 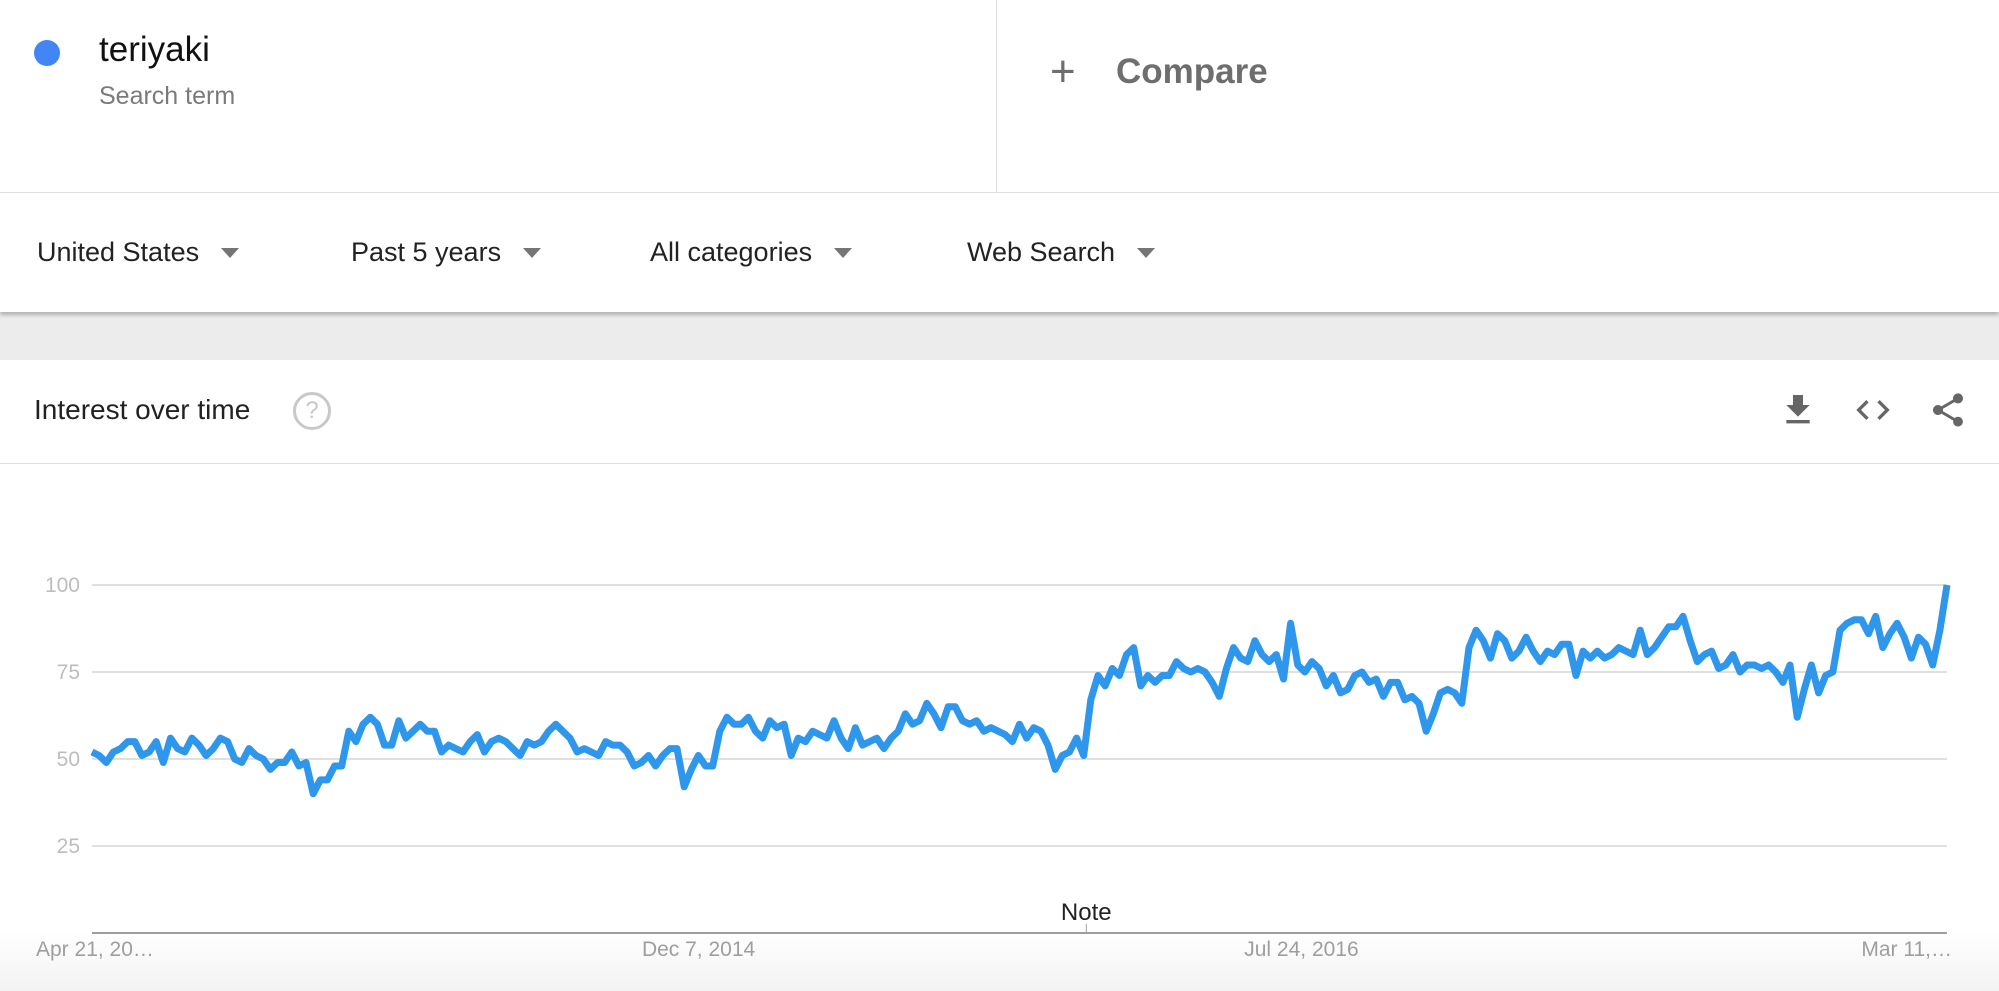 I want to click on filter-region-label: United States, so click(x=118, y=252).